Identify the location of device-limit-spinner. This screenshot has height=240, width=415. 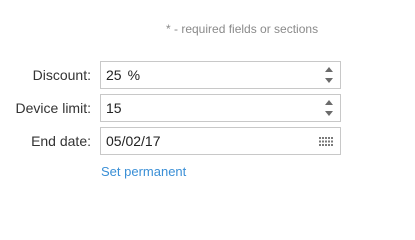
(329, 108).